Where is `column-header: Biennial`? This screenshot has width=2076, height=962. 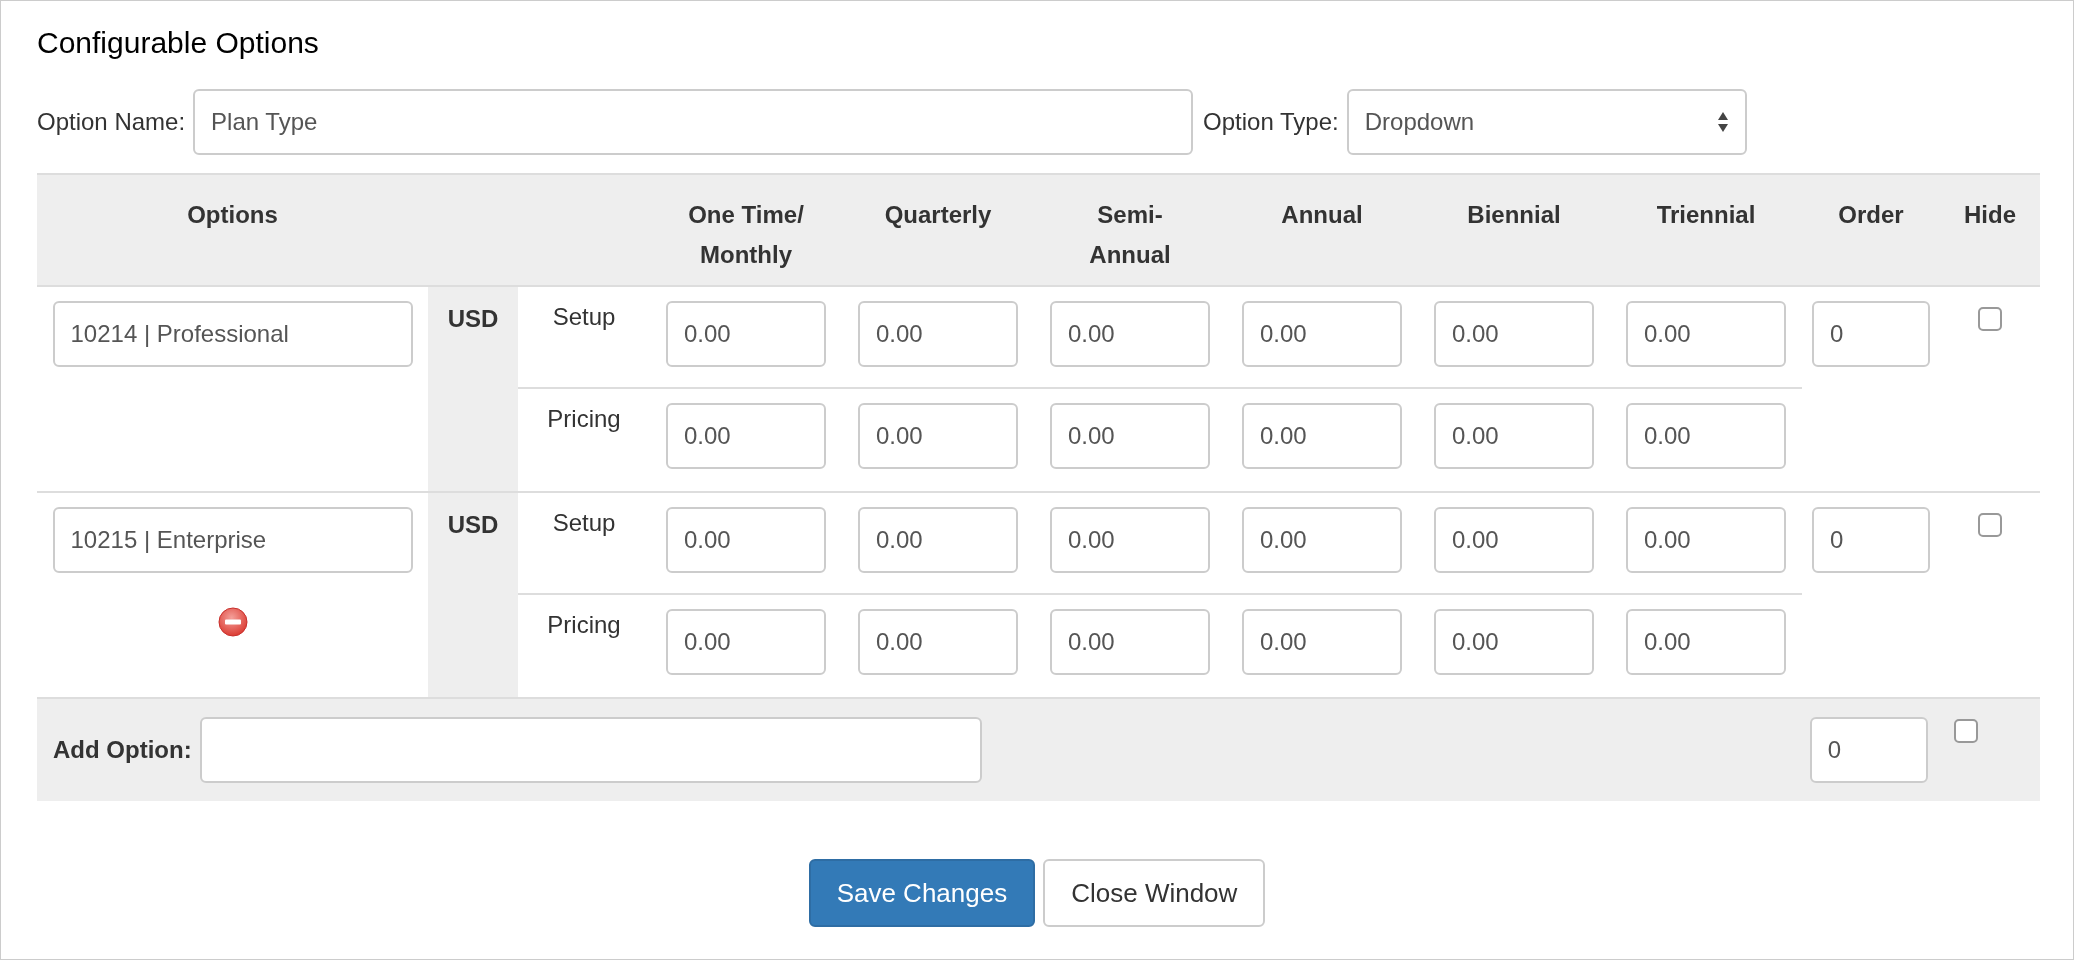
column-header: Biennial is located at coordinates (1514, 215).